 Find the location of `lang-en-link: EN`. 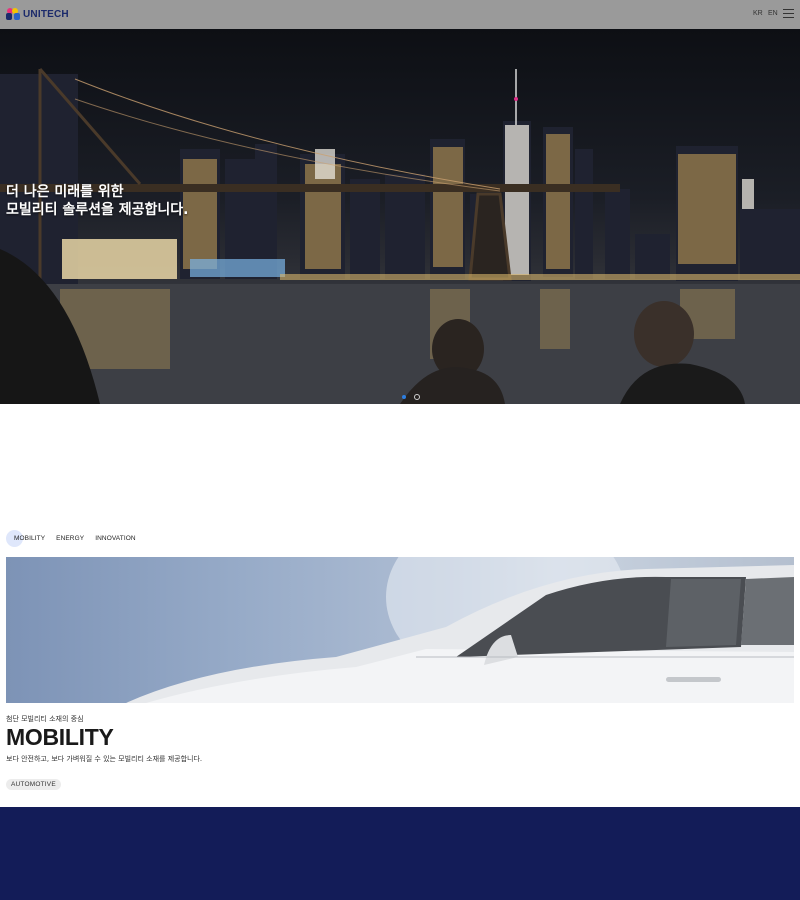

lang-en-link: EN is located at coordinates (773, 13).